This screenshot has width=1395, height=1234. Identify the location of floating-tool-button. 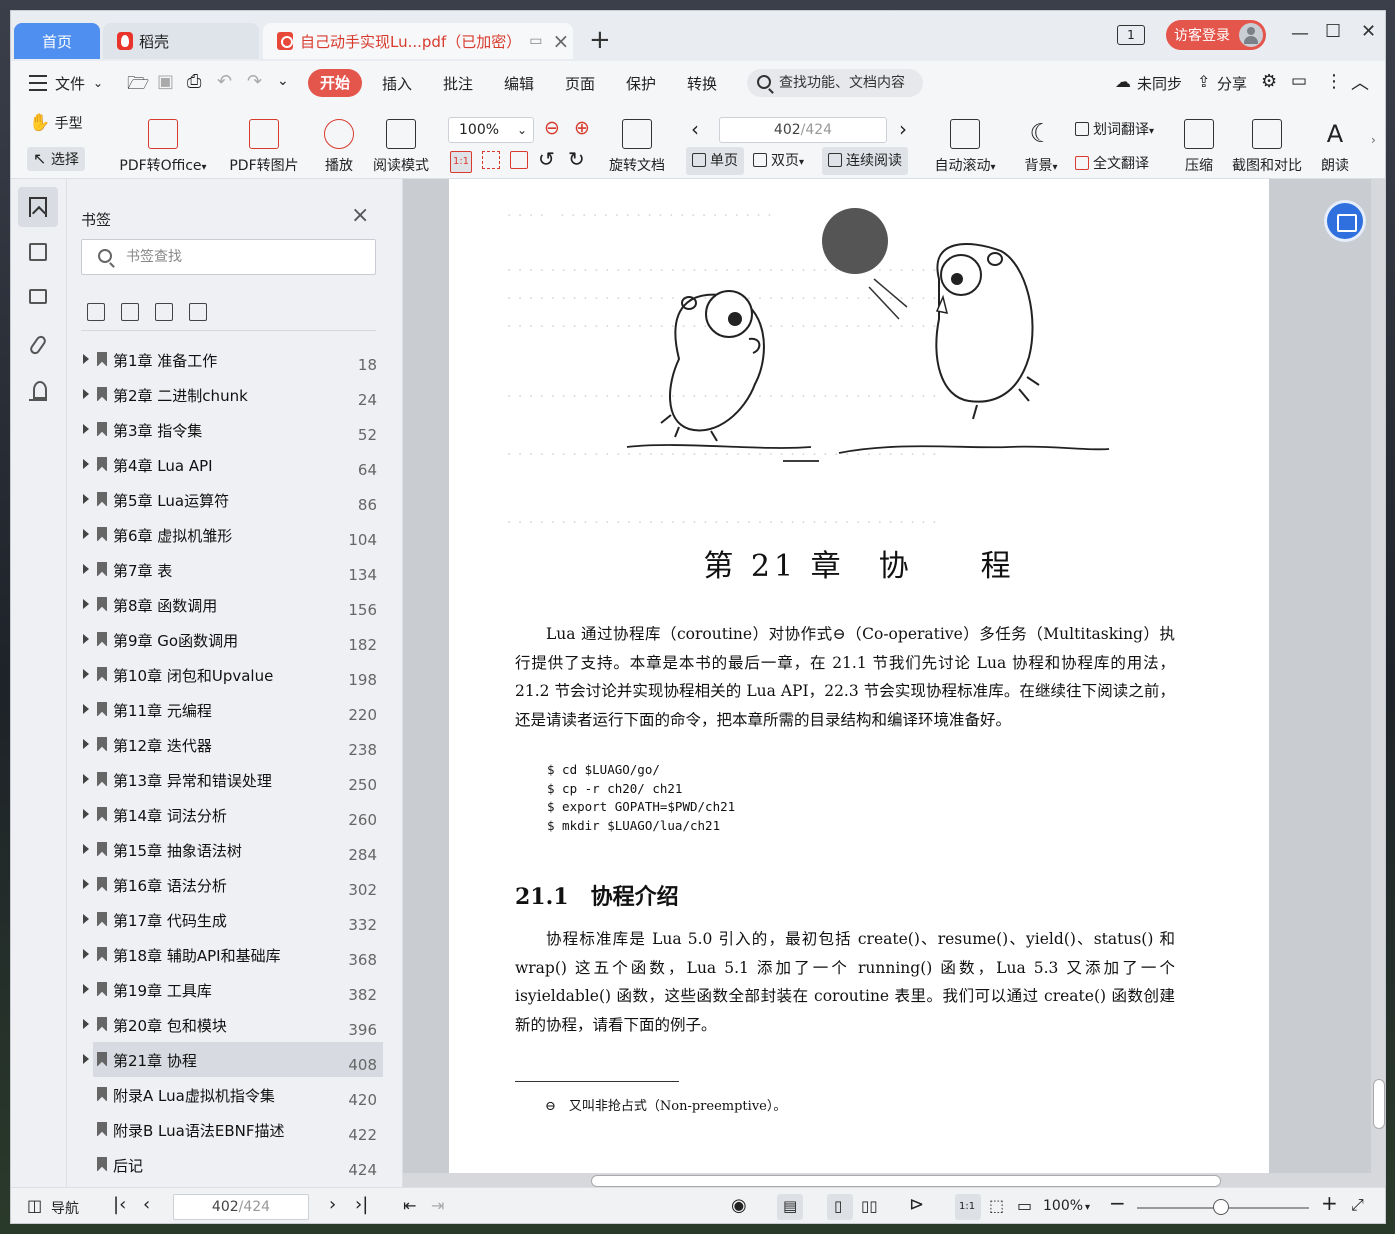
(1345, 221).